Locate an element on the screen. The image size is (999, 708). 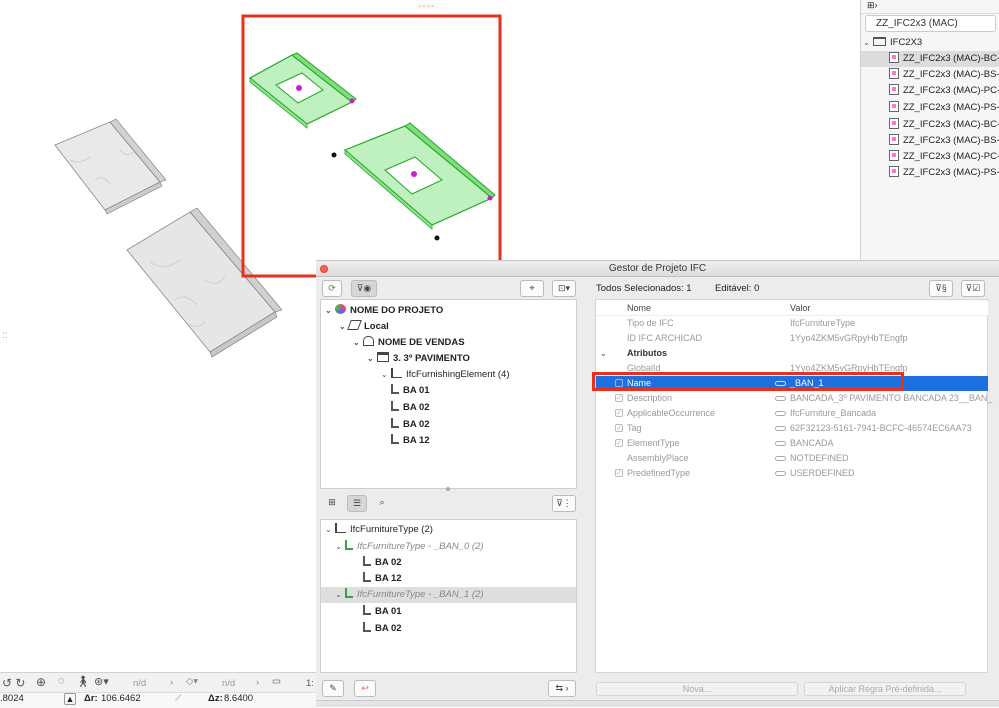
undo-history-icon: ↺ ↻ is located at coordinates (13, 683).